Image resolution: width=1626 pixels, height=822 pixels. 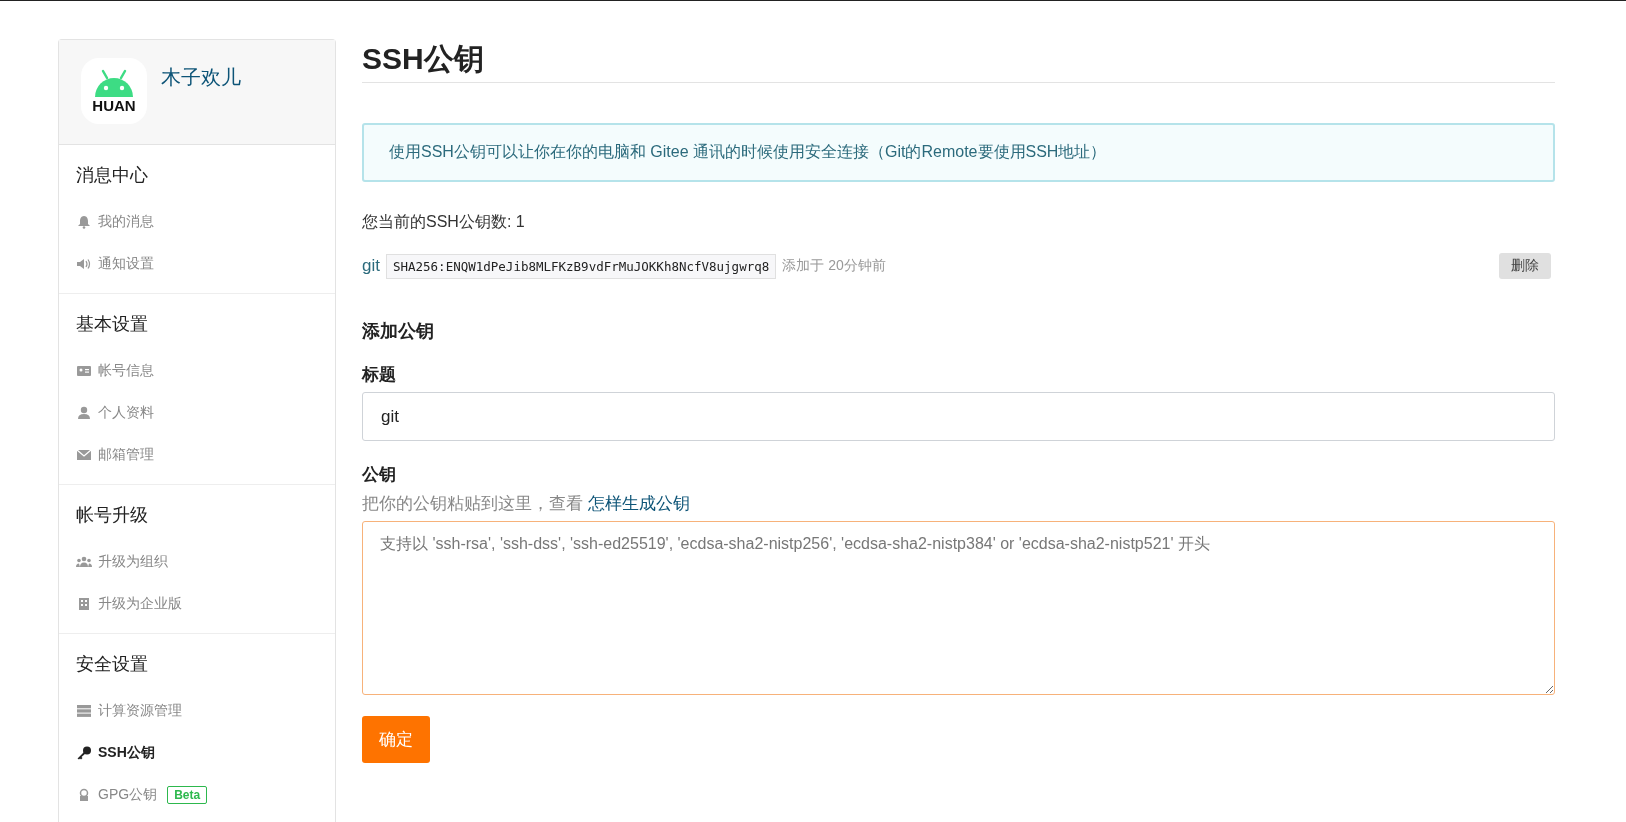 What do you see at coordinates (84, 753) in the screenshot?
I see `key-icon` at bounding box center [84, 753].